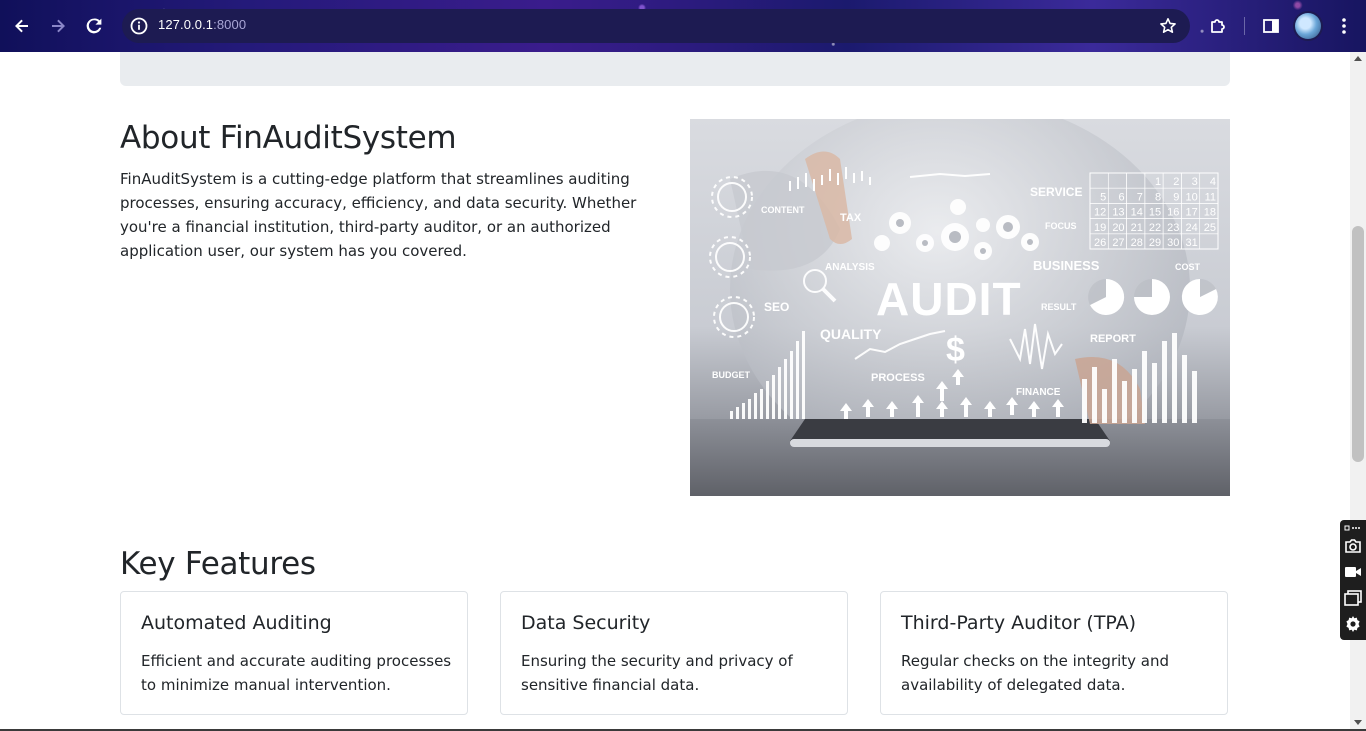 This screenshot has width=1366, height=731. I want to click on url-text: 127.0.0.1:8000, so click(202, 24).